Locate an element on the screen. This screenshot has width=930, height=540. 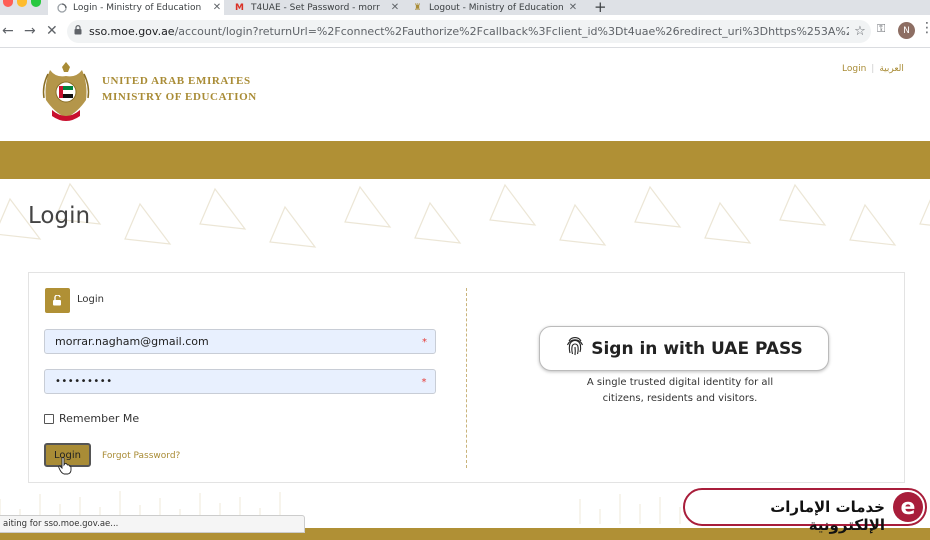
email-field-value: morrar.nagham@gmail.com is located at coordinates (132, 341).